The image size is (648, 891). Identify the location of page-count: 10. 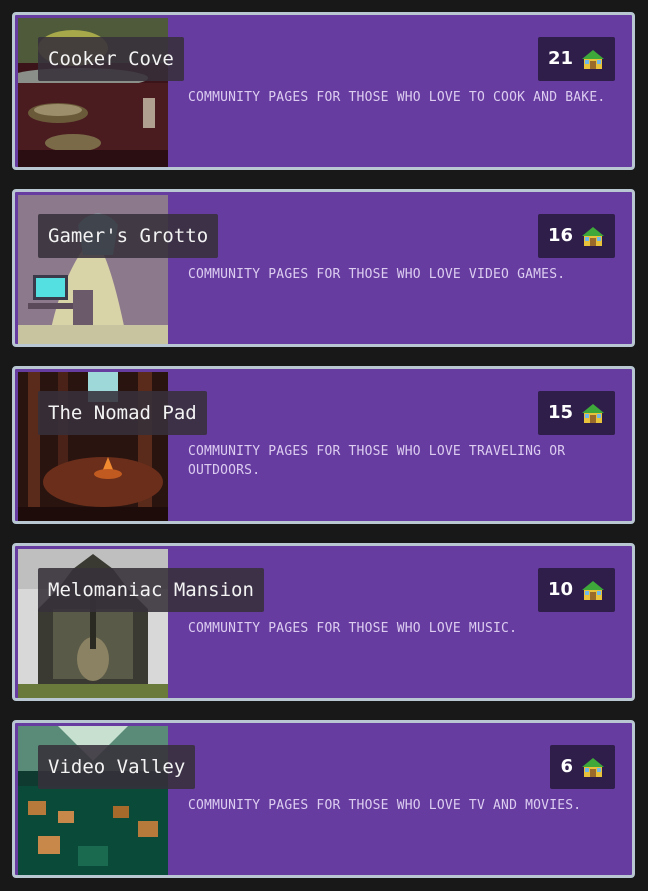
(560, 589).